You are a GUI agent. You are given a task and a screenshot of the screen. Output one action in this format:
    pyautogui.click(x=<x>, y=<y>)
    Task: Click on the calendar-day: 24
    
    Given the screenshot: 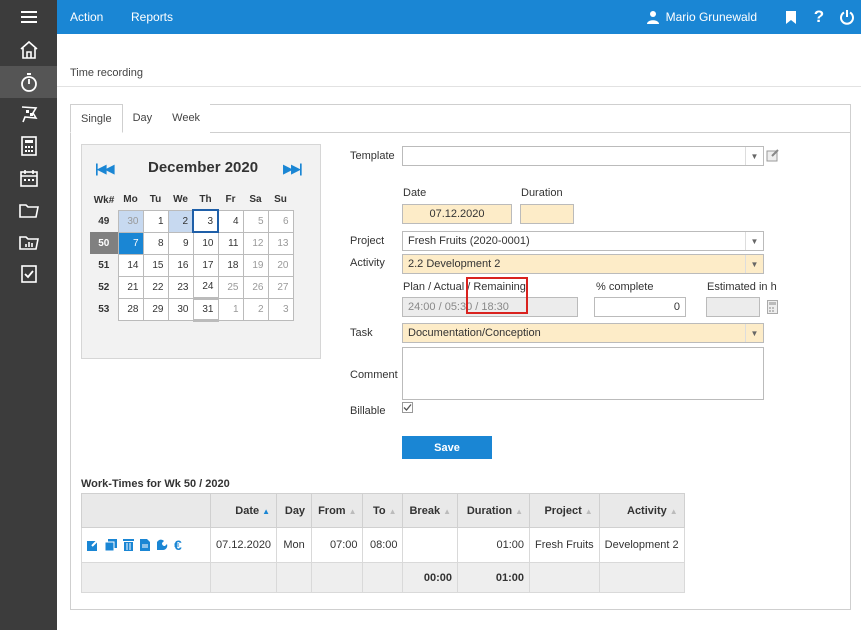 What is the action you would take?
    pyautogui.click(x=205, y=287)
    